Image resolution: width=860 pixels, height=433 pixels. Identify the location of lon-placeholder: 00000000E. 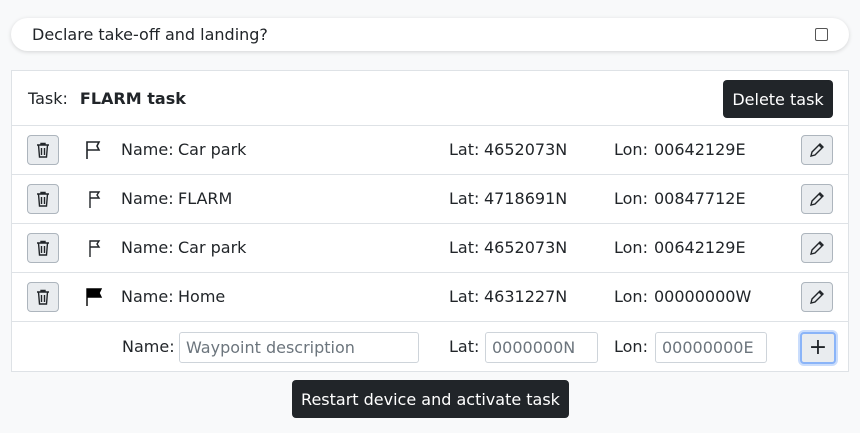
(708, 347).